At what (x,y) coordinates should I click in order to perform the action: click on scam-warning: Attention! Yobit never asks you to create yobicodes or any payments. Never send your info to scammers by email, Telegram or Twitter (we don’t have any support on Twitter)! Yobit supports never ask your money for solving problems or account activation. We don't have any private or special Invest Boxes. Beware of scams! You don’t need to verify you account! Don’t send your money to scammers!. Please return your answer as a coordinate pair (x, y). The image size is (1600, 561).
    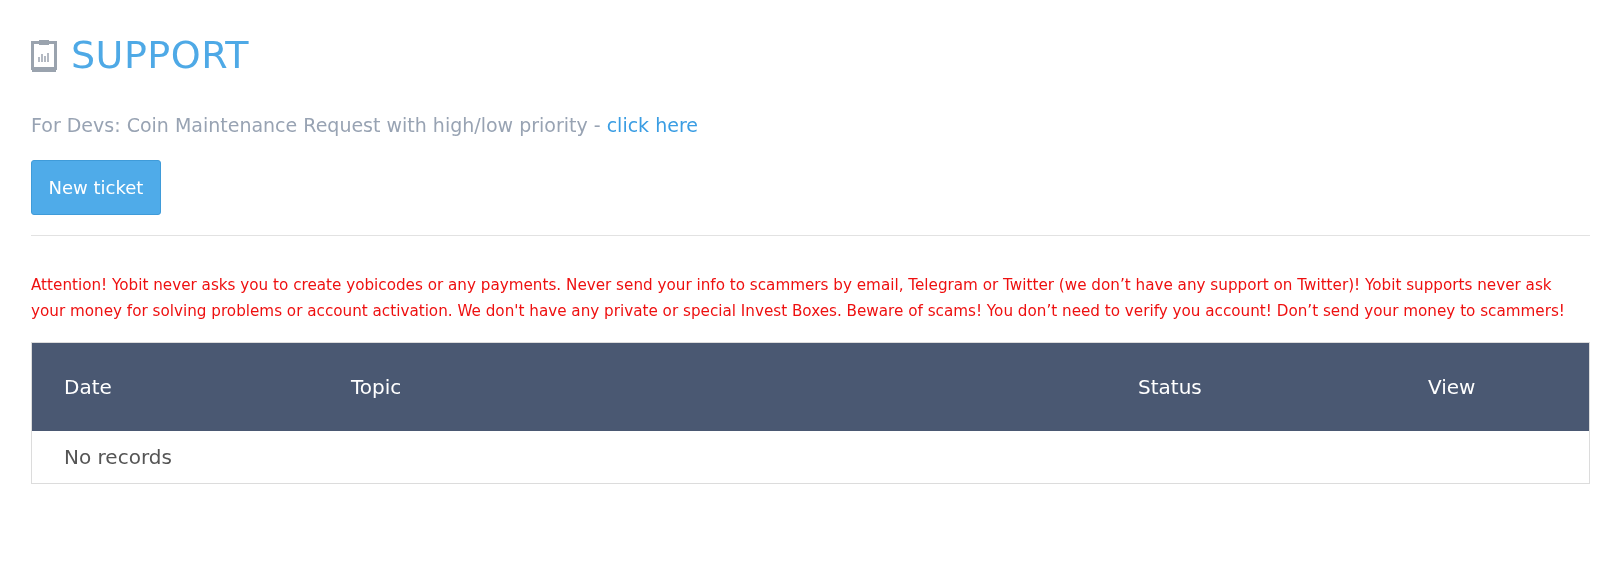
    Looking at the image, I should click on (798, 298).